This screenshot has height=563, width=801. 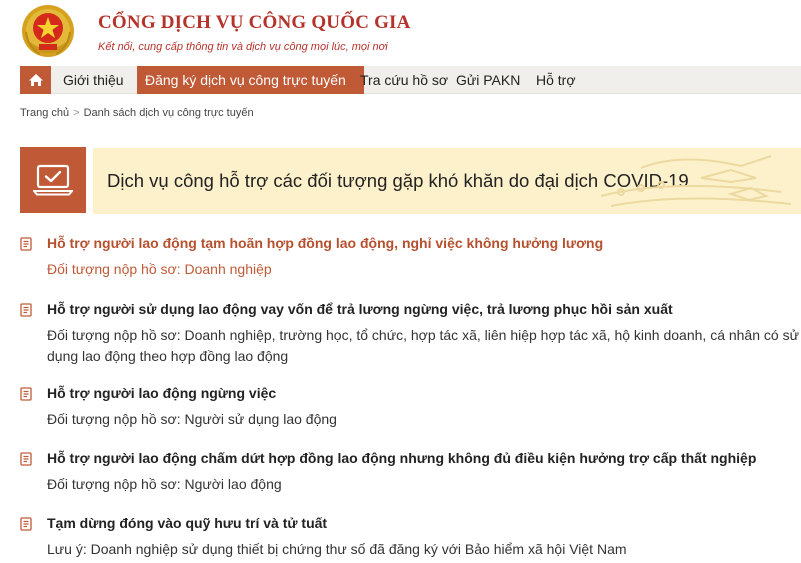 I want to click on home-button, so click(x=35, y=80).